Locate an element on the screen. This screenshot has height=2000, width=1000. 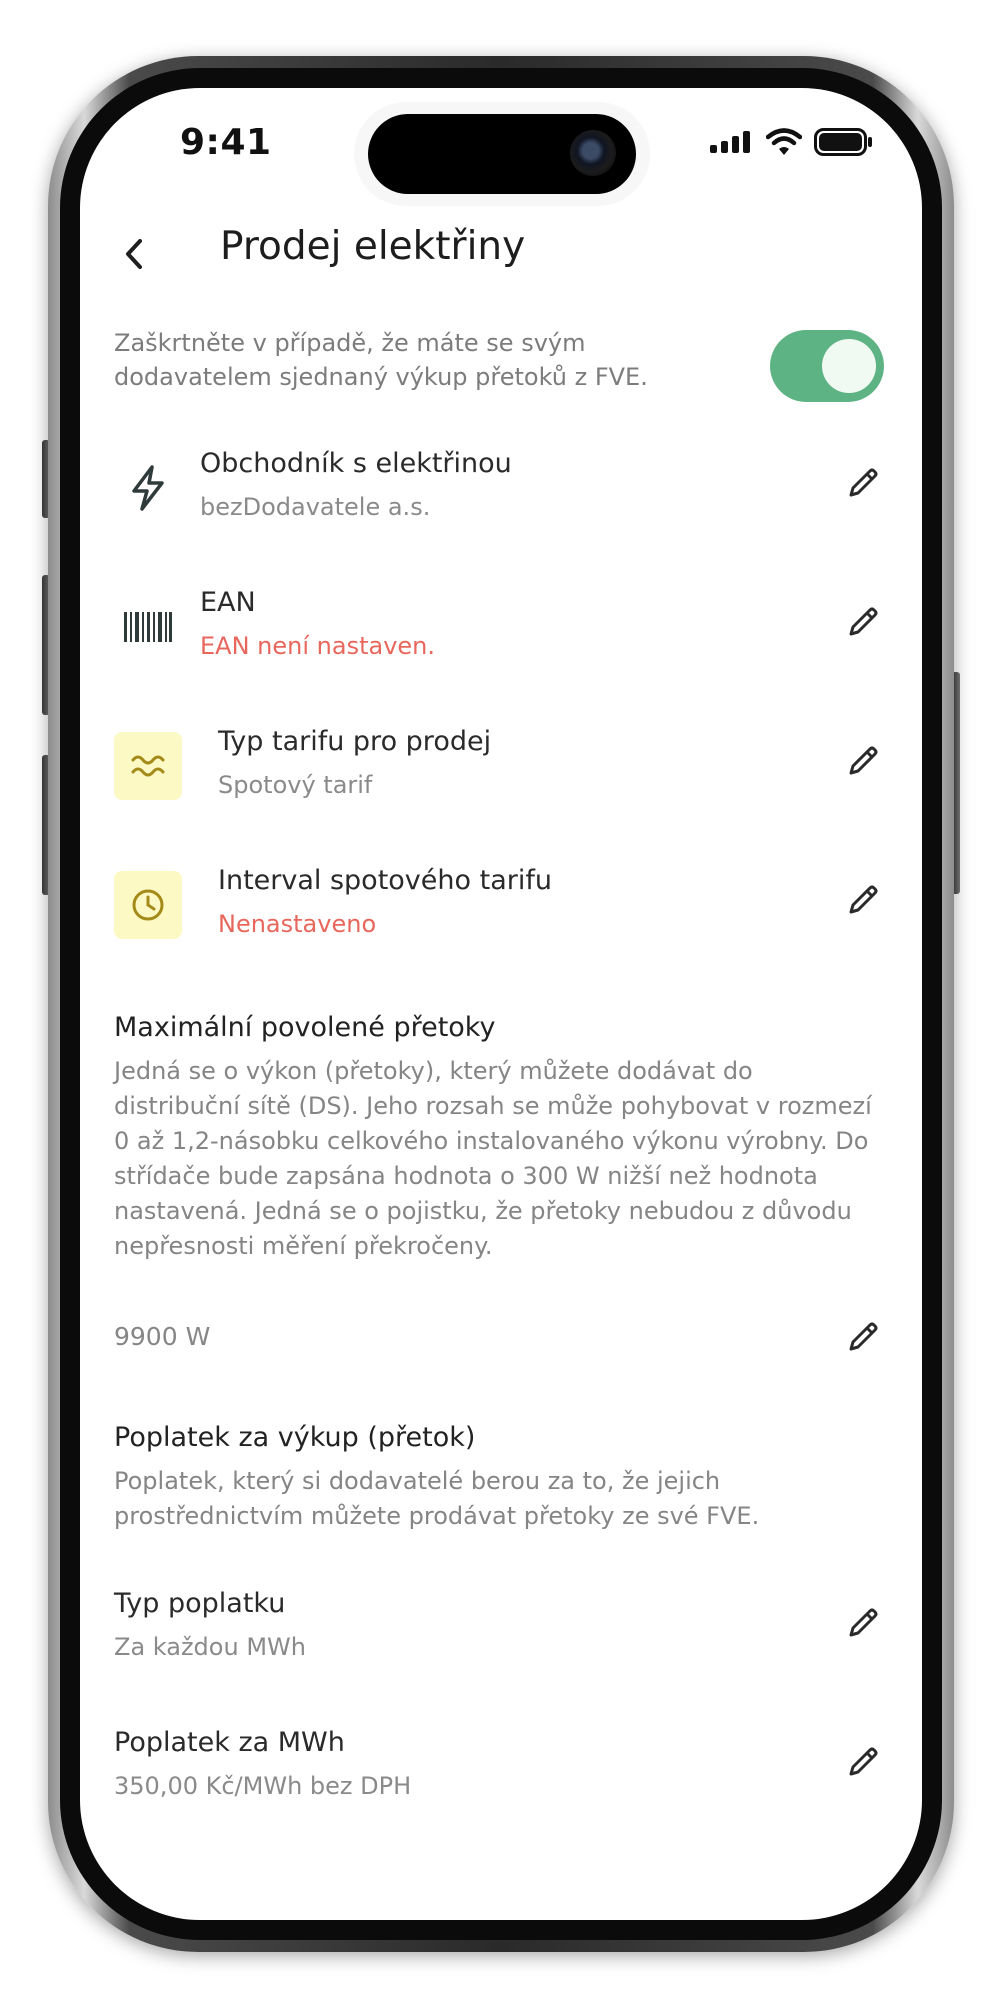
wifi-icon is located at coordinates (784, 141).